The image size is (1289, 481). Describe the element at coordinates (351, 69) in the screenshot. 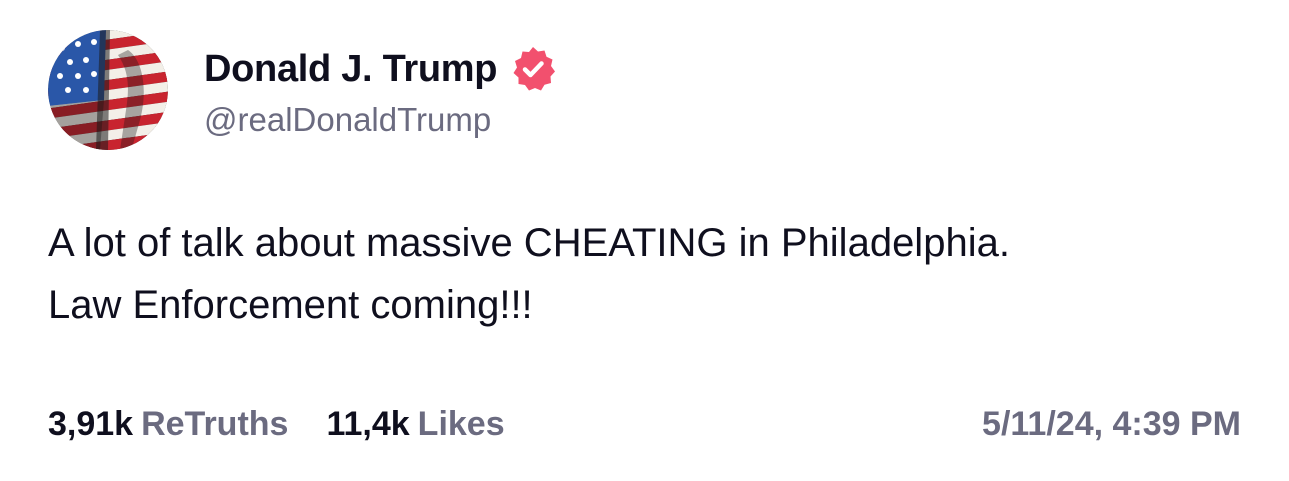

I see `display-name: Donald J. Trump` at that location.